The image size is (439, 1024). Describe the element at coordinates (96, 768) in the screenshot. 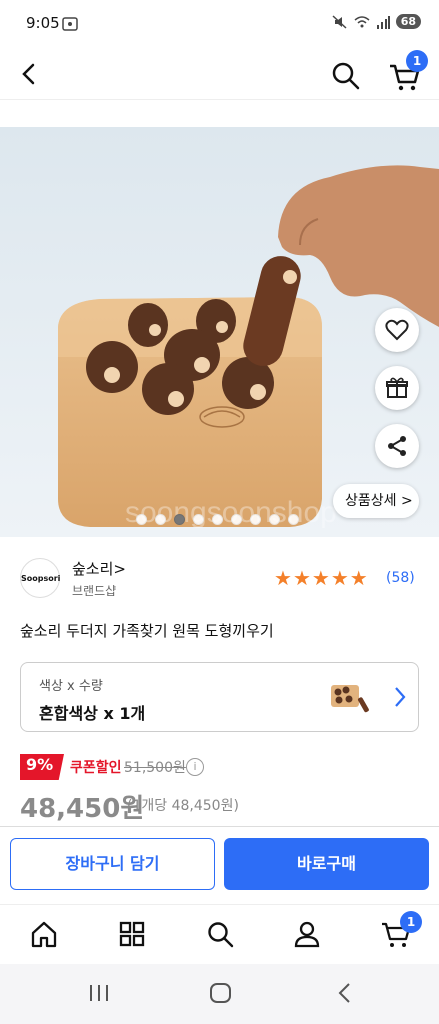

I see `coupon-label: 쿠폰할인` at that location.